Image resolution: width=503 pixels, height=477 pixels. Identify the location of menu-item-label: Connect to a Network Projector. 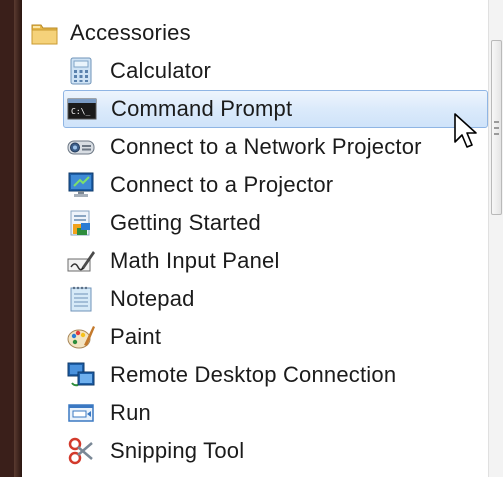
(266, 146).